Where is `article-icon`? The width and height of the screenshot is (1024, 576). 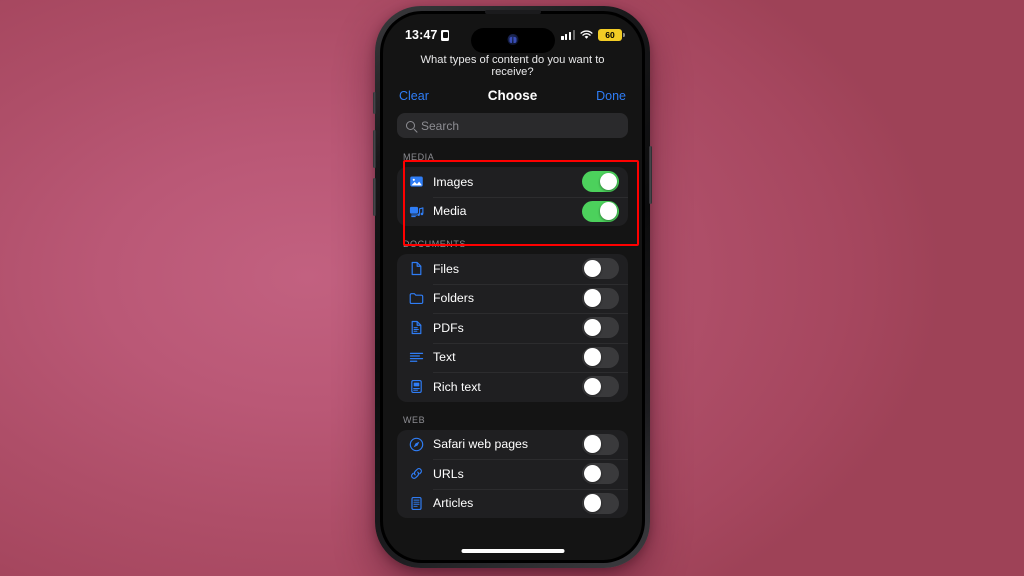
article-icon is located at coordinates (416, 503).